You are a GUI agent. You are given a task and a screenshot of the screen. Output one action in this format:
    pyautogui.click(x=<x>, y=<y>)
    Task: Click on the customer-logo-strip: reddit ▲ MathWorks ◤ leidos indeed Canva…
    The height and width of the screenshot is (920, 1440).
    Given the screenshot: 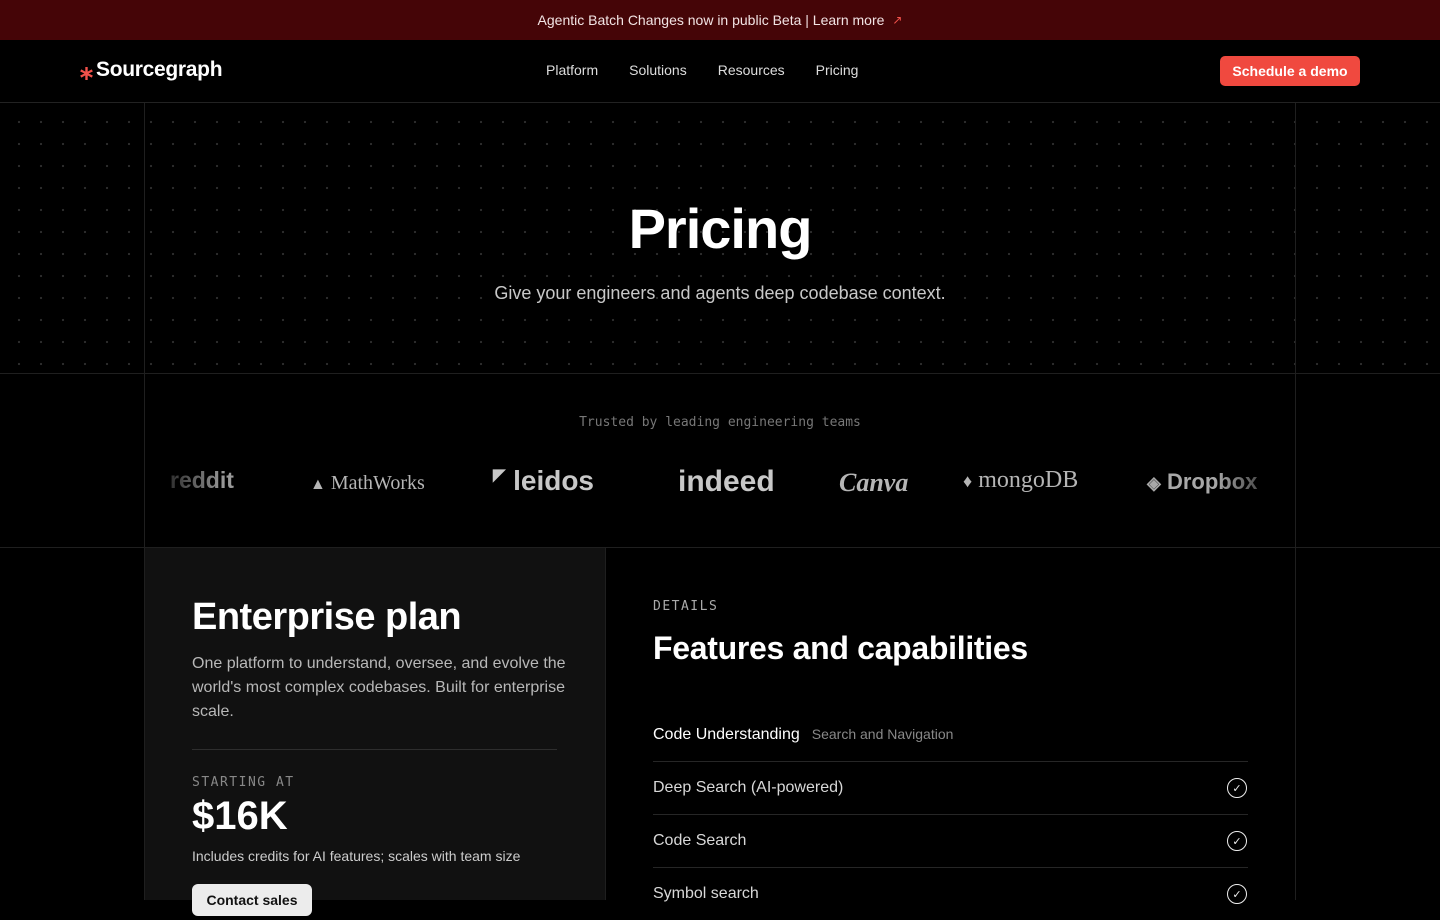 What is the action you would take?
    pyautogui.click(x=720, y=485)
    